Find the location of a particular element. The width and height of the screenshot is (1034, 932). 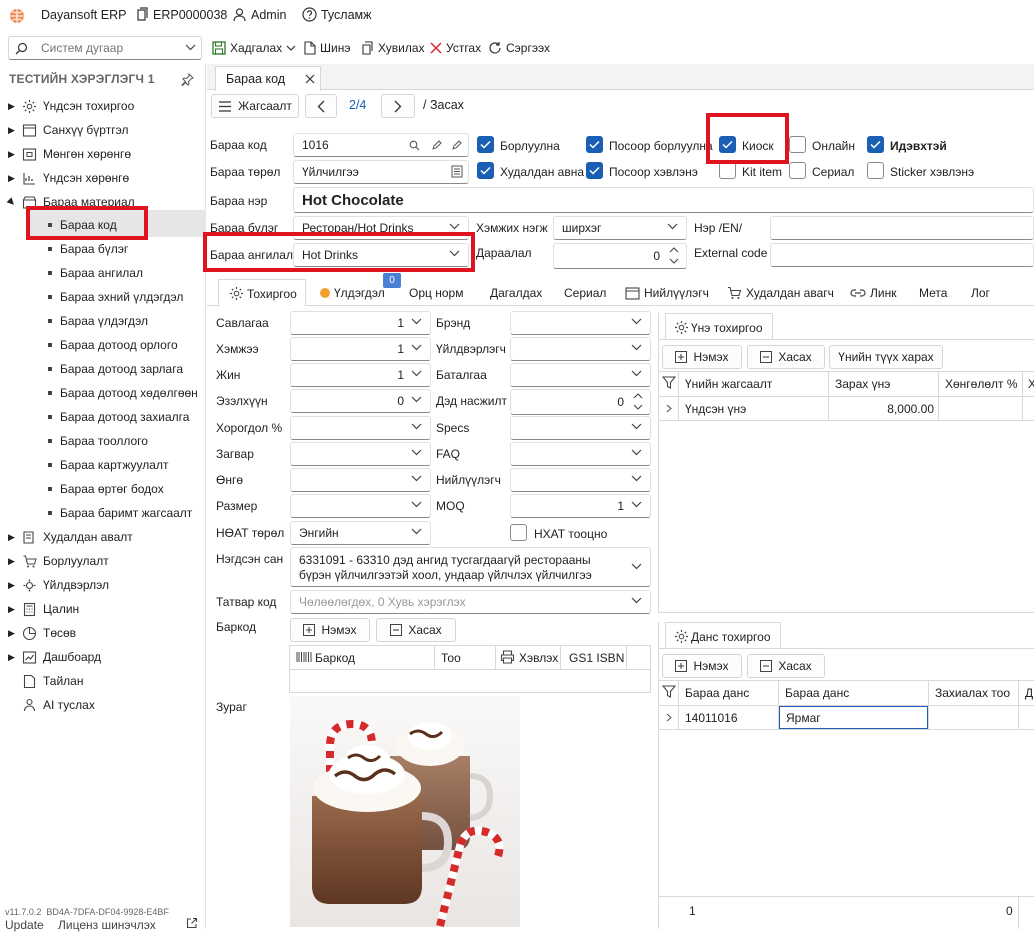

sell-checkbox is located at coordinates (485, 144).